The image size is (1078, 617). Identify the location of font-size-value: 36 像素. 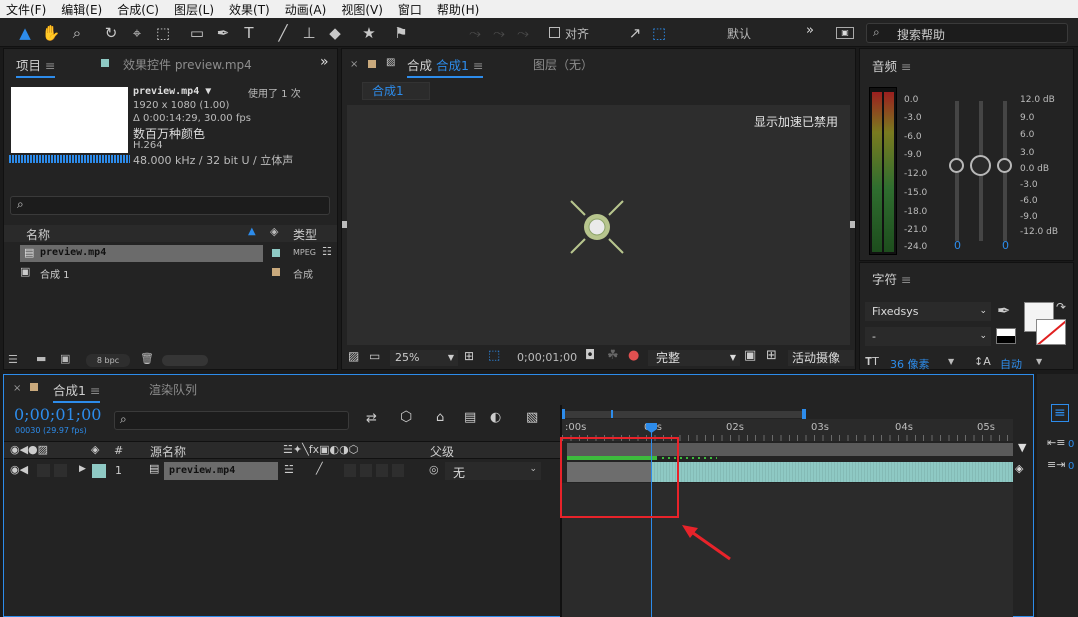
(910, 364).